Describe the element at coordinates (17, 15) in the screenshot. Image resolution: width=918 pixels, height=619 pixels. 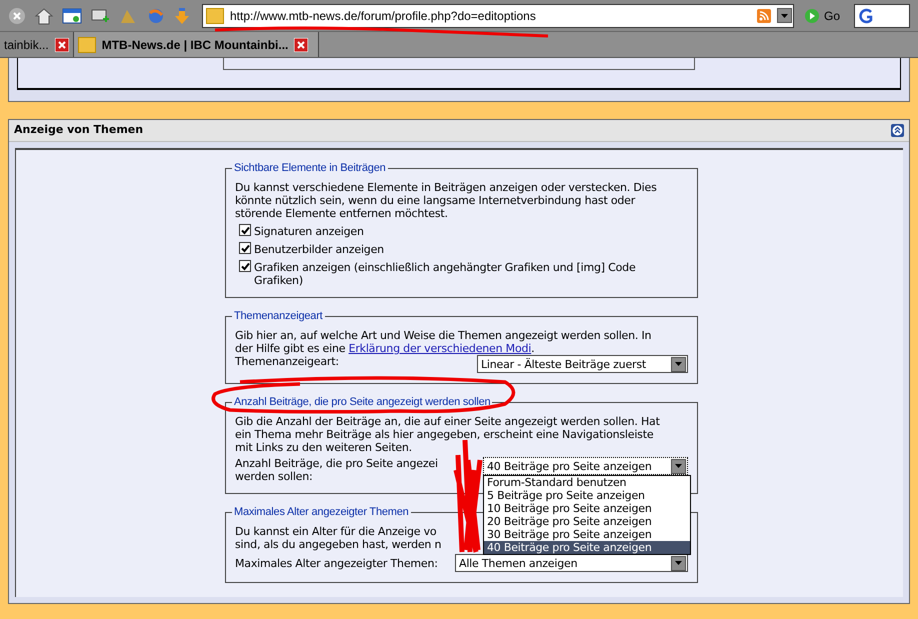
I see `stop-icon` at that location.